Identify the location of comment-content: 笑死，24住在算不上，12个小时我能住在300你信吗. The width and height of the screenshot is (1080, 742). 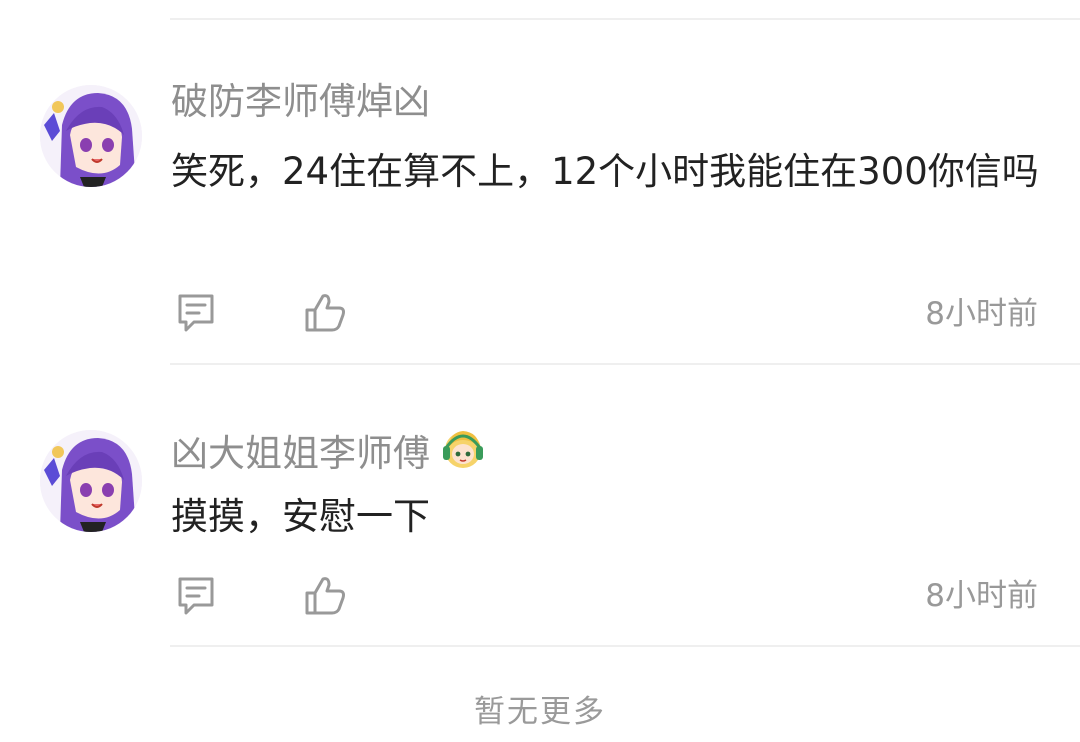
(605, 171).